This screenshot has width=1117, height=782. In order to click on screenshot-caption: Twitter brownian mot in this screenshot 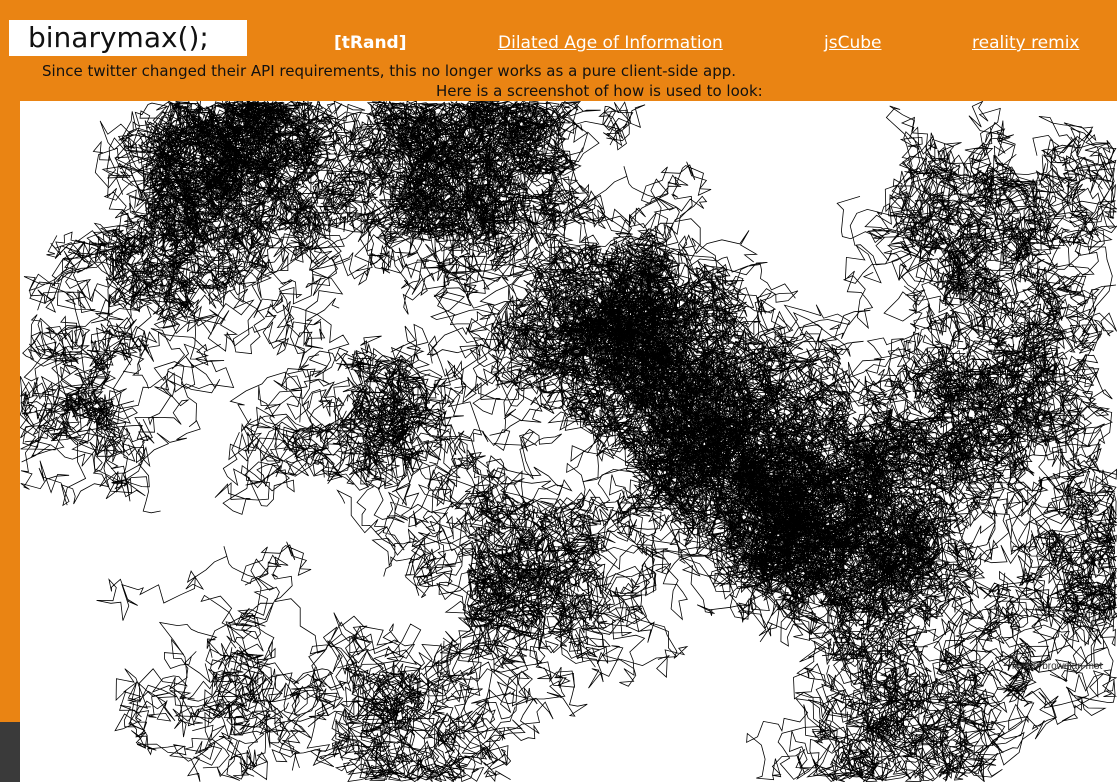, I will do `click(1056, 666)`.